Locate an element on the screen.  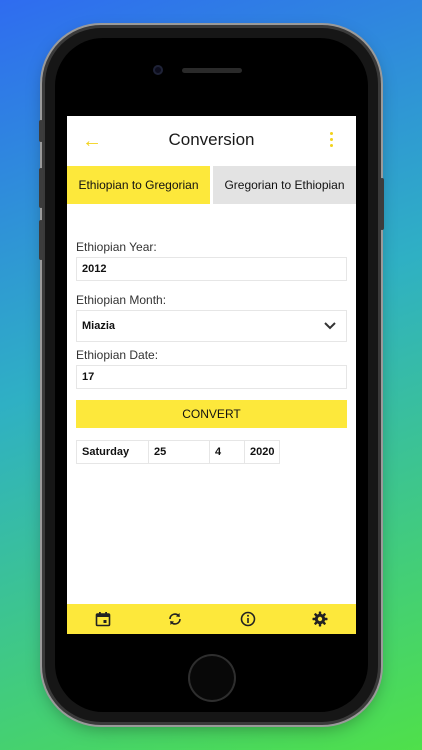
tab-gregorian-to-ethiopian: Gregorian to Ethiopian is located at coordinates (284, 185).